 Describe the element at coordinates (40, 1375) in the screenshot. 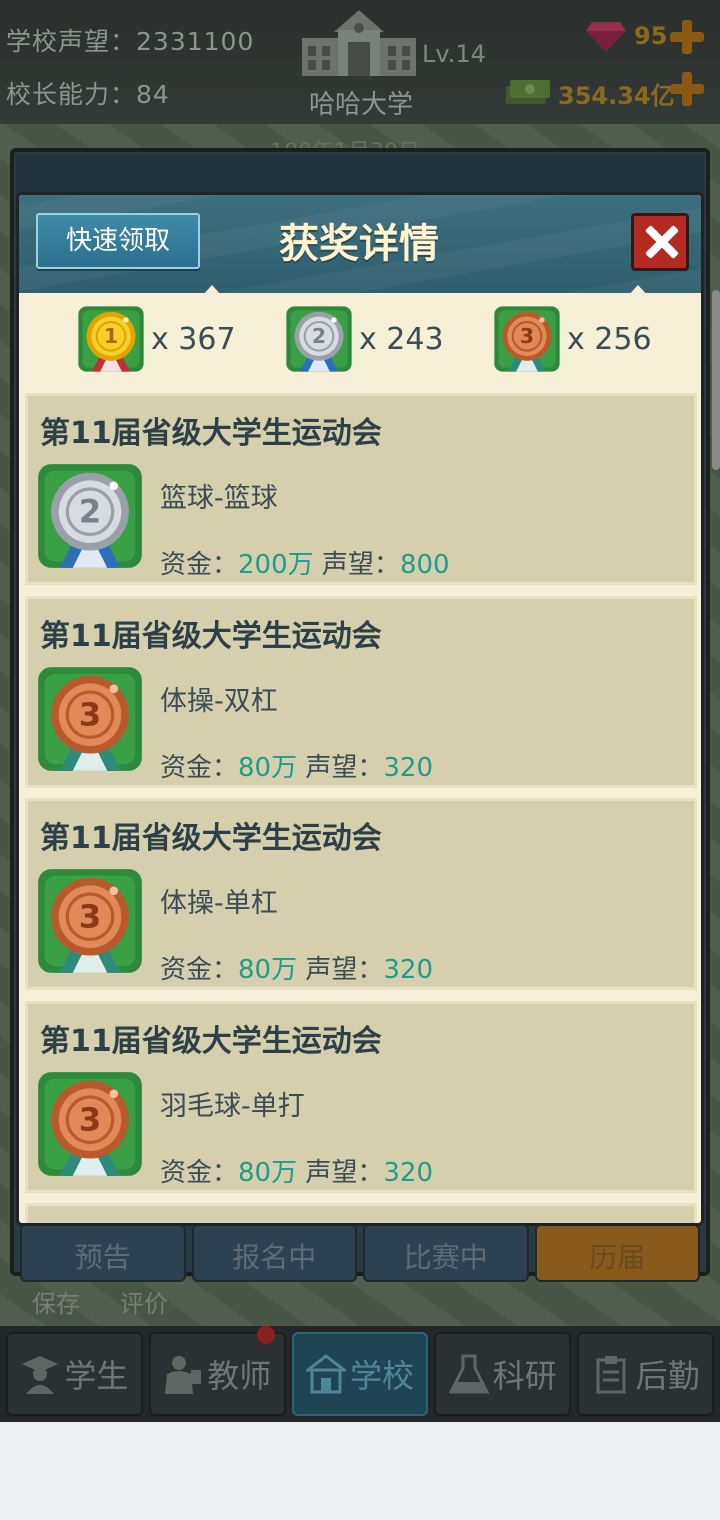

I see `student-icon` at that location.